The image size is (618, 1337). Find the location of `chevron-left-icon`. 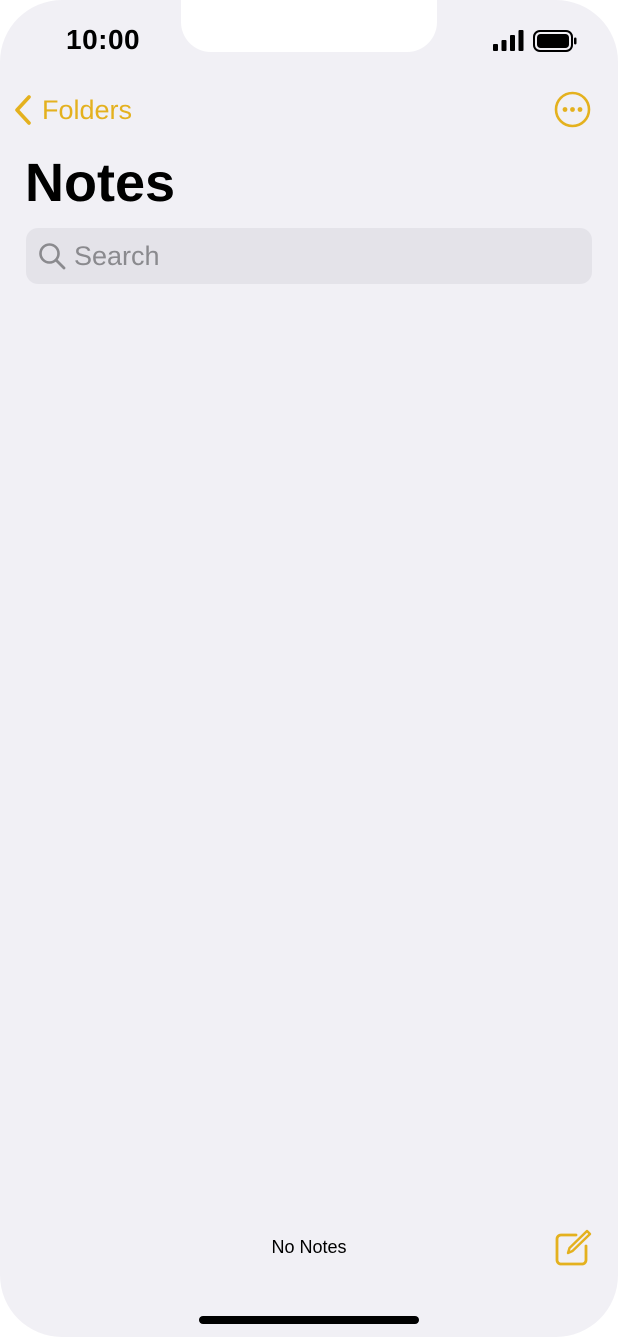

chevron-left-icon is located at coordinates (23, 110).